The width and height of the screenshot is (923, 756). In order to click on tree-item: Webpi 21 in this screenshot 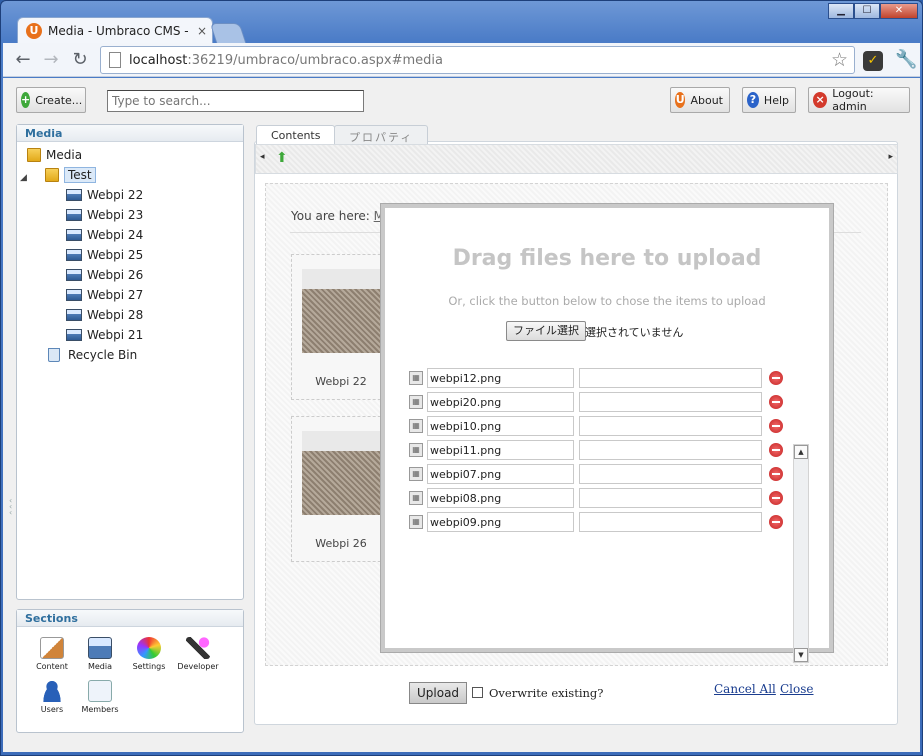, I will do `click(104, 335)`.